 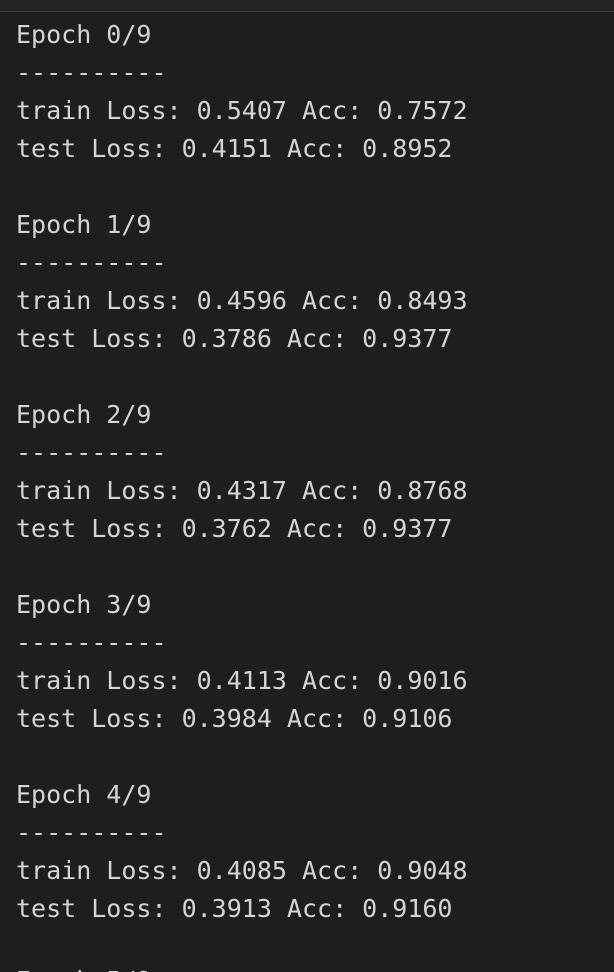 What do you see at coordinates (242, 490) in the screenshot?
I see `train-metrics: train Loss: 0.4317 Acc: 0.8768` at bounding box center [242, 490].